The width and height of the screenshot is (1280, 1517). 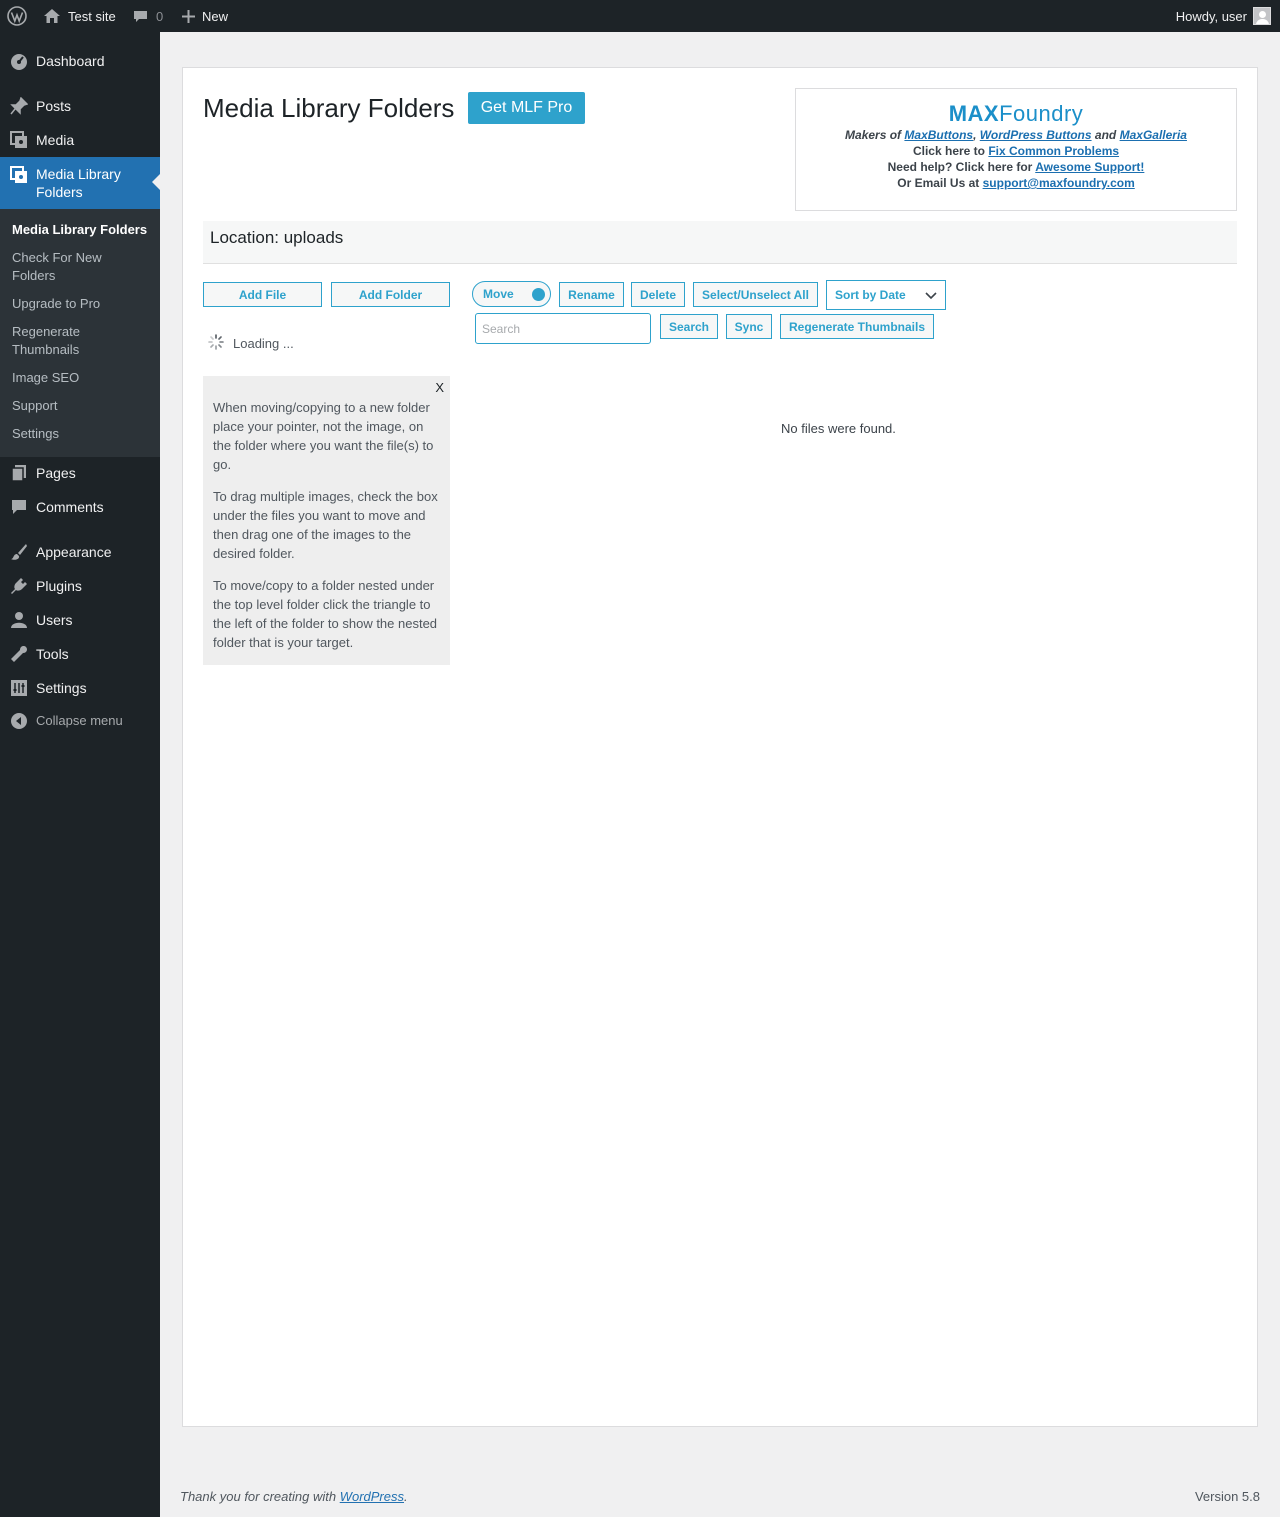 I want to click on sort-selected-value: Sort by Date, so click(x=870, y=295).